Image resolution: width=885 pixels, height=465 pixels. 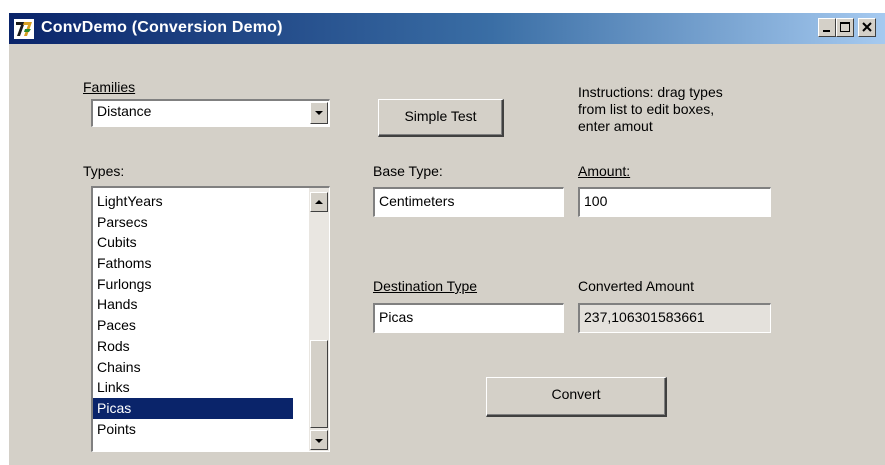 What do you see at coordinates (604, 171) in the screenshot?
I see `amount-label: Amount:` at bounding box center [604, 171].